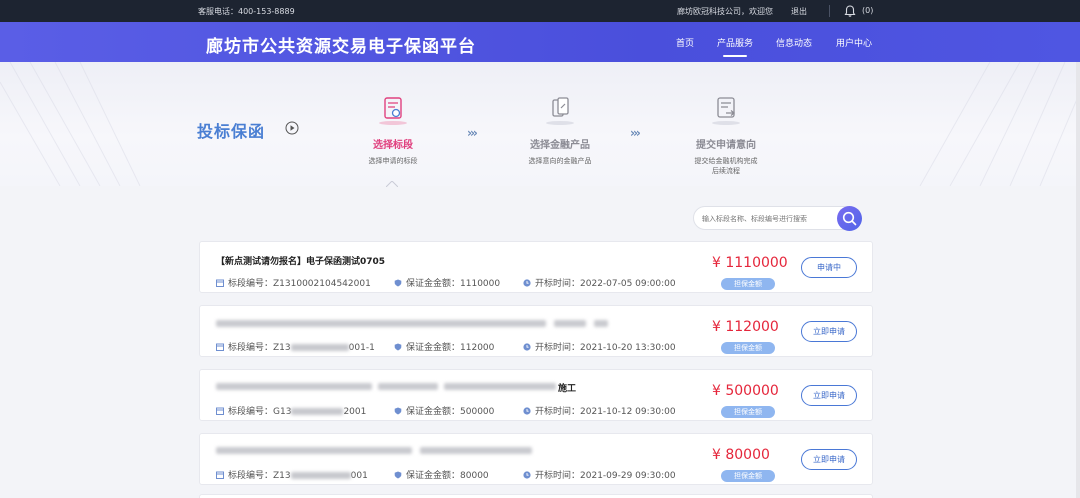  I want to click on step-name: 选择标段, so click(393, 145).